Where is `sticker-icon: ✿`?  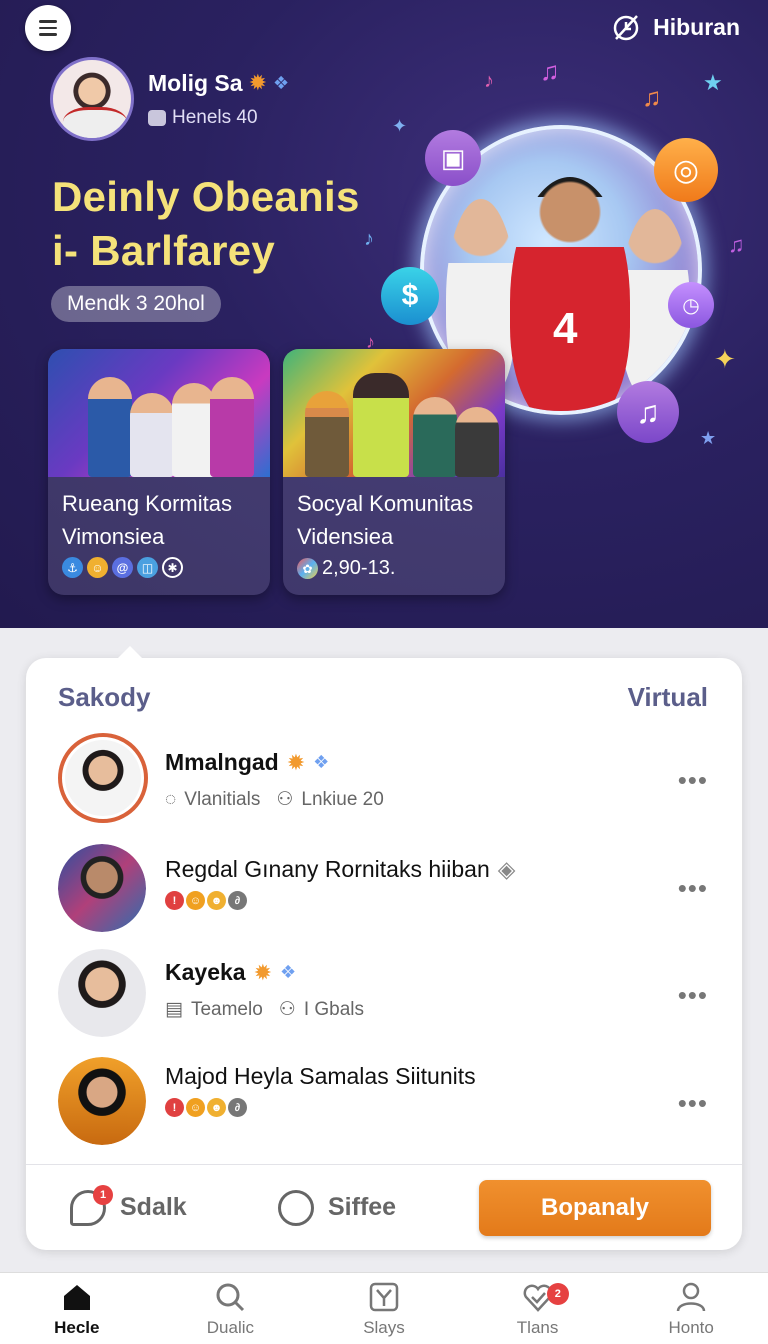
sticker-icon: ✿ is located at coordinates (307, 568).